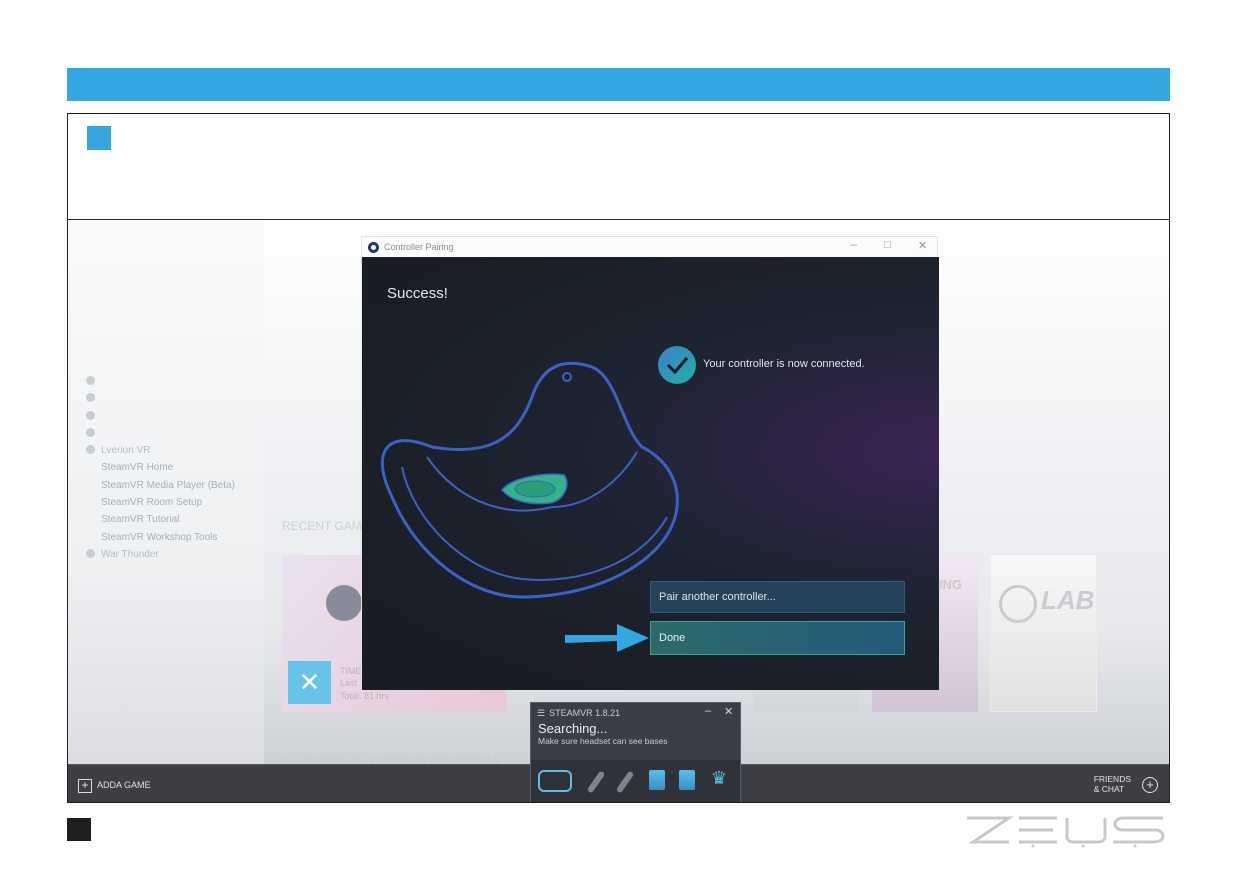 This screenshot has height=884, width=1236. I want to click on tile-last-label: Last, so click(349, 683).